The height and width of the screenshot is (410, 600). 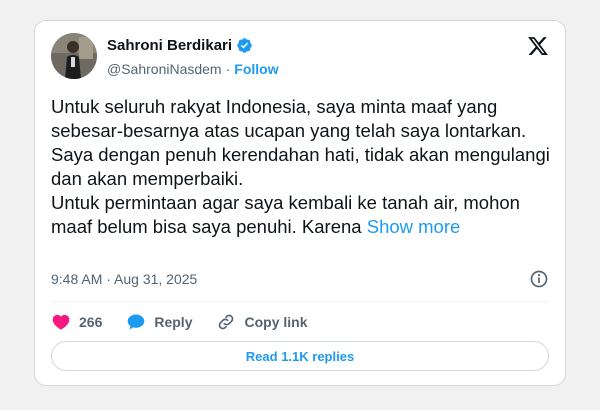 What do you see at coordinates (76, 322) in the screenshot?
I see `like-button: 266` at bounding box center [76, 322].